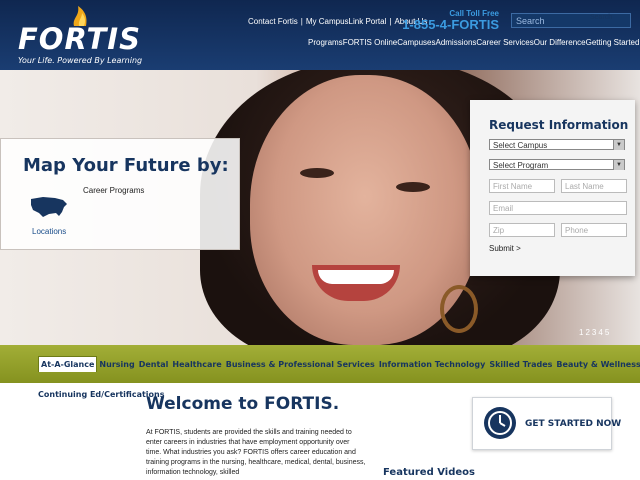  Describe the element at coordinates (594, 186) in the screenshot. I see `last-name-field` at that location.